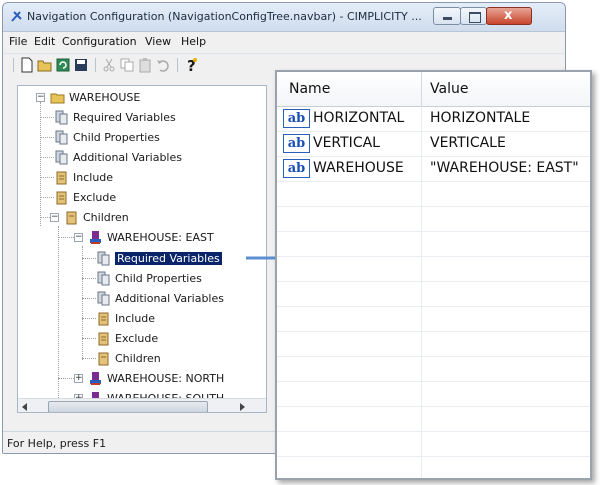 The height and width of the screenshot is (485, 600). What do you see at coordinates (156, 378) in the screenshot?
I see `tree-node-warehouse-north: WAREHOUSE: NORTH` at bounding box center [156, 378].